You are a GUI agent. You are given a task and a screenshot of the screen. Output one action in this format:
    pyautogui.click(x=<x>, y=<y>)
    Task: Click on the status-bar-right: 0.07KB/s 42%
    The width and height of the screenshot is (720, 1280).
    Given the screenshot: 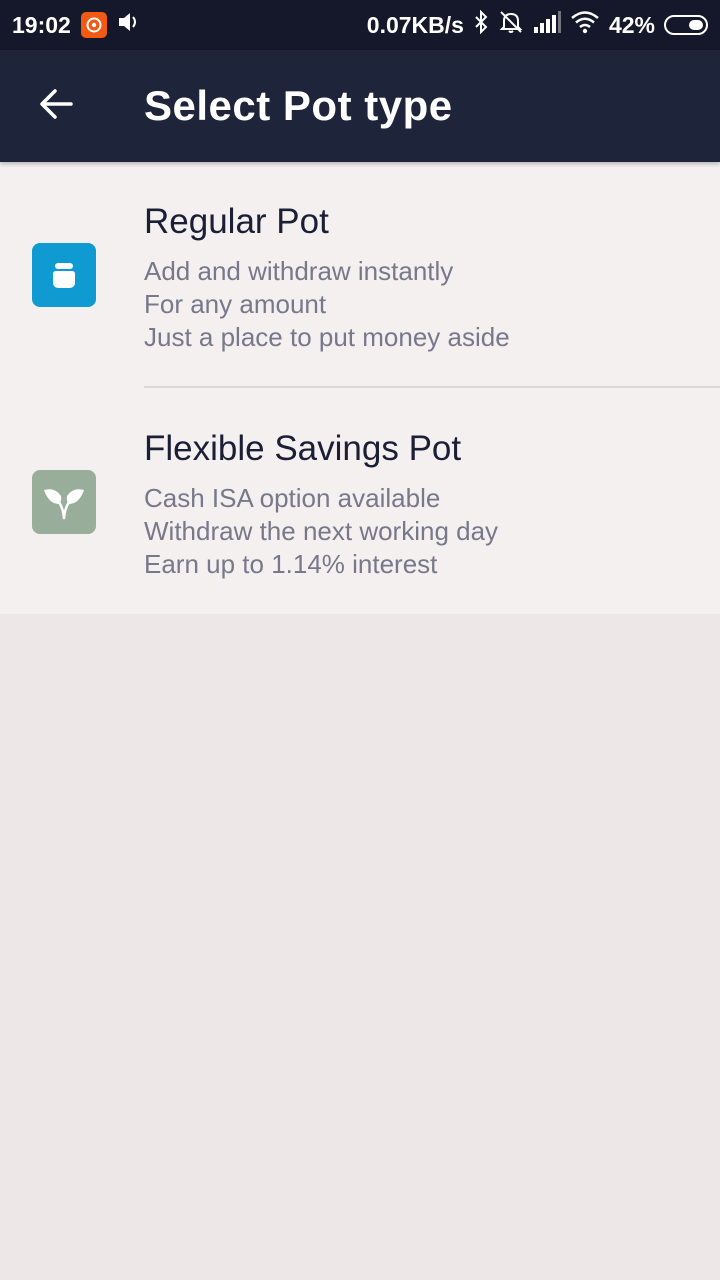 What is the action you would take?
    pyautogui.click(x=537, y=25)
    